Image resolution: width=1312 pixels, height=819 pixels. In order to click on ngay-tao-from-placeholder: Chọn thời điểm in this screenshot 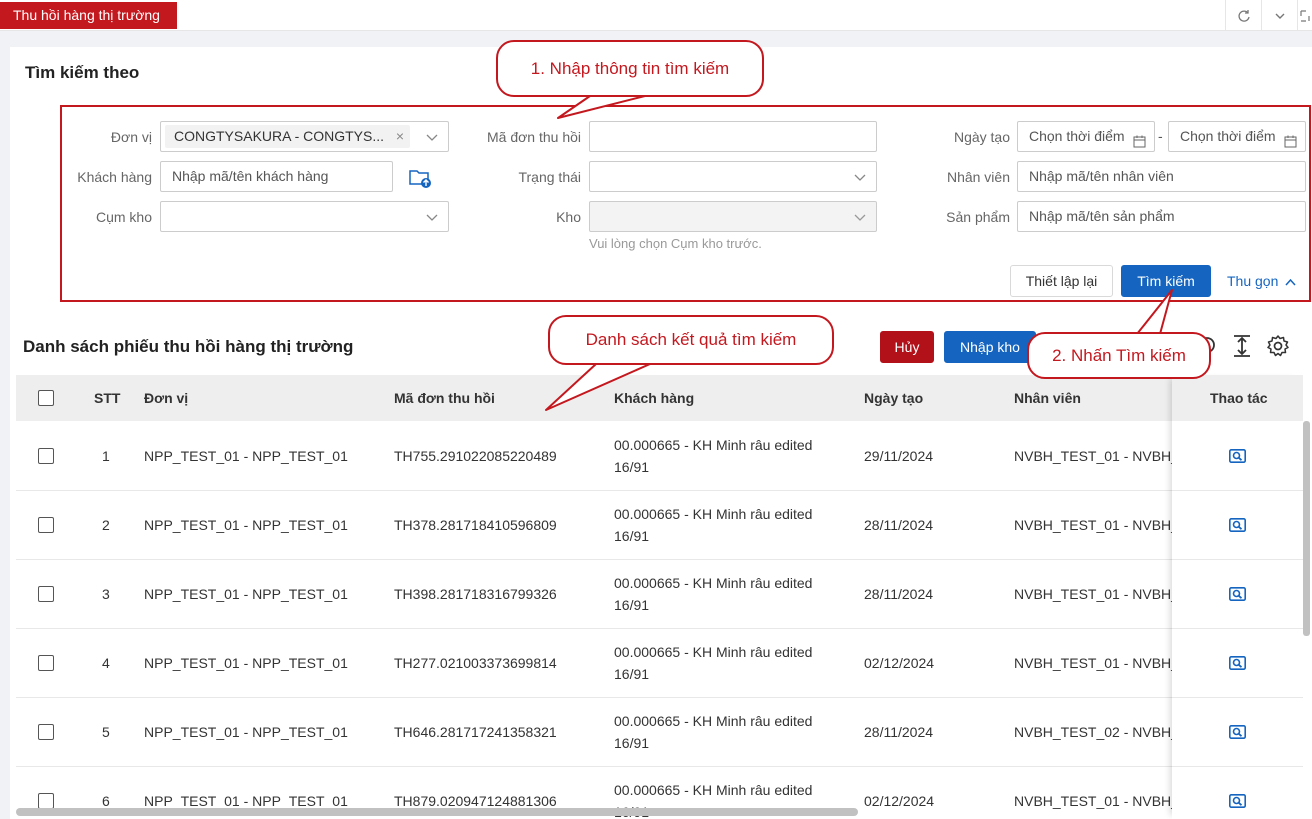, I will do `click(1077, 136)`.